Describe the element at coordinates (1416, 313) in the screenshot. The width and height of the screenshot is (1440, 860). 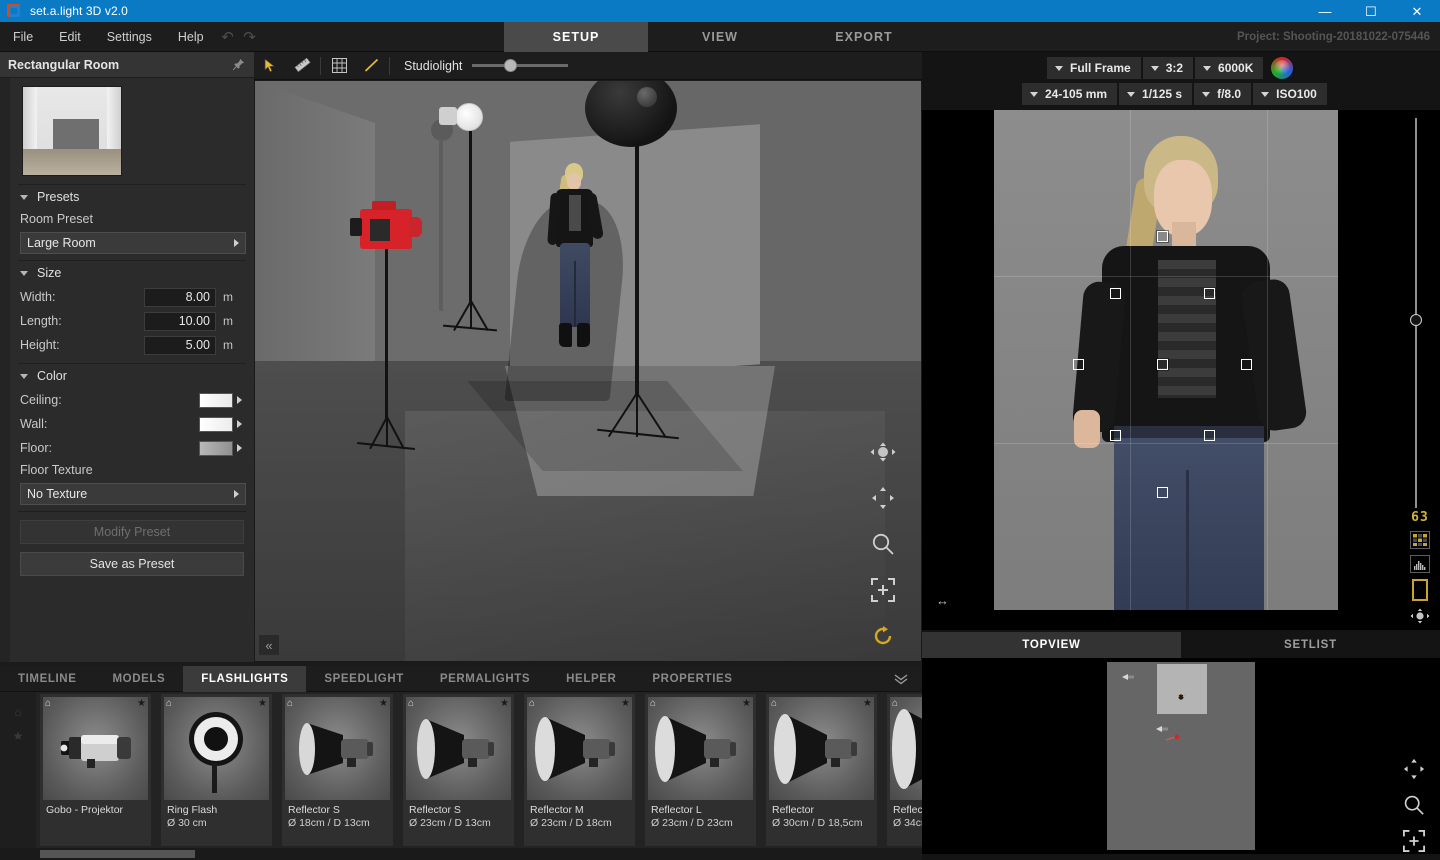
I see `preview-vertical-slider` at that location.